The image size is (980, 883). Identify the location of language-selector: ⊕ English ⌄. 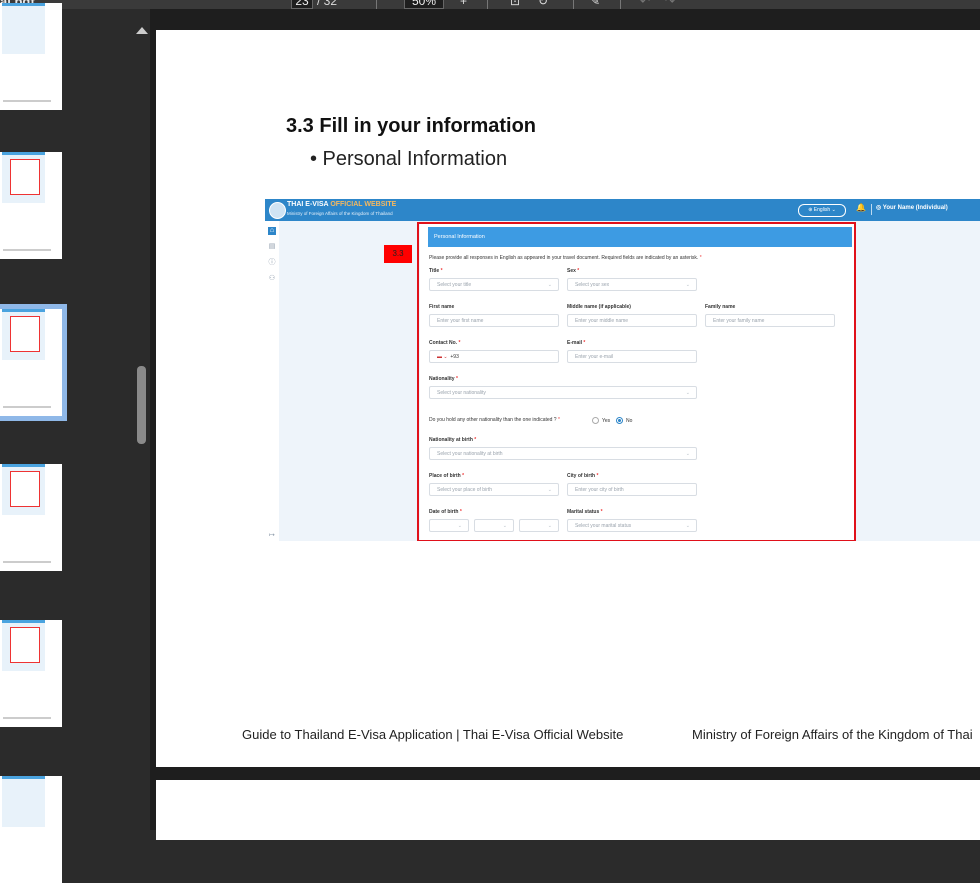
(822, 210).